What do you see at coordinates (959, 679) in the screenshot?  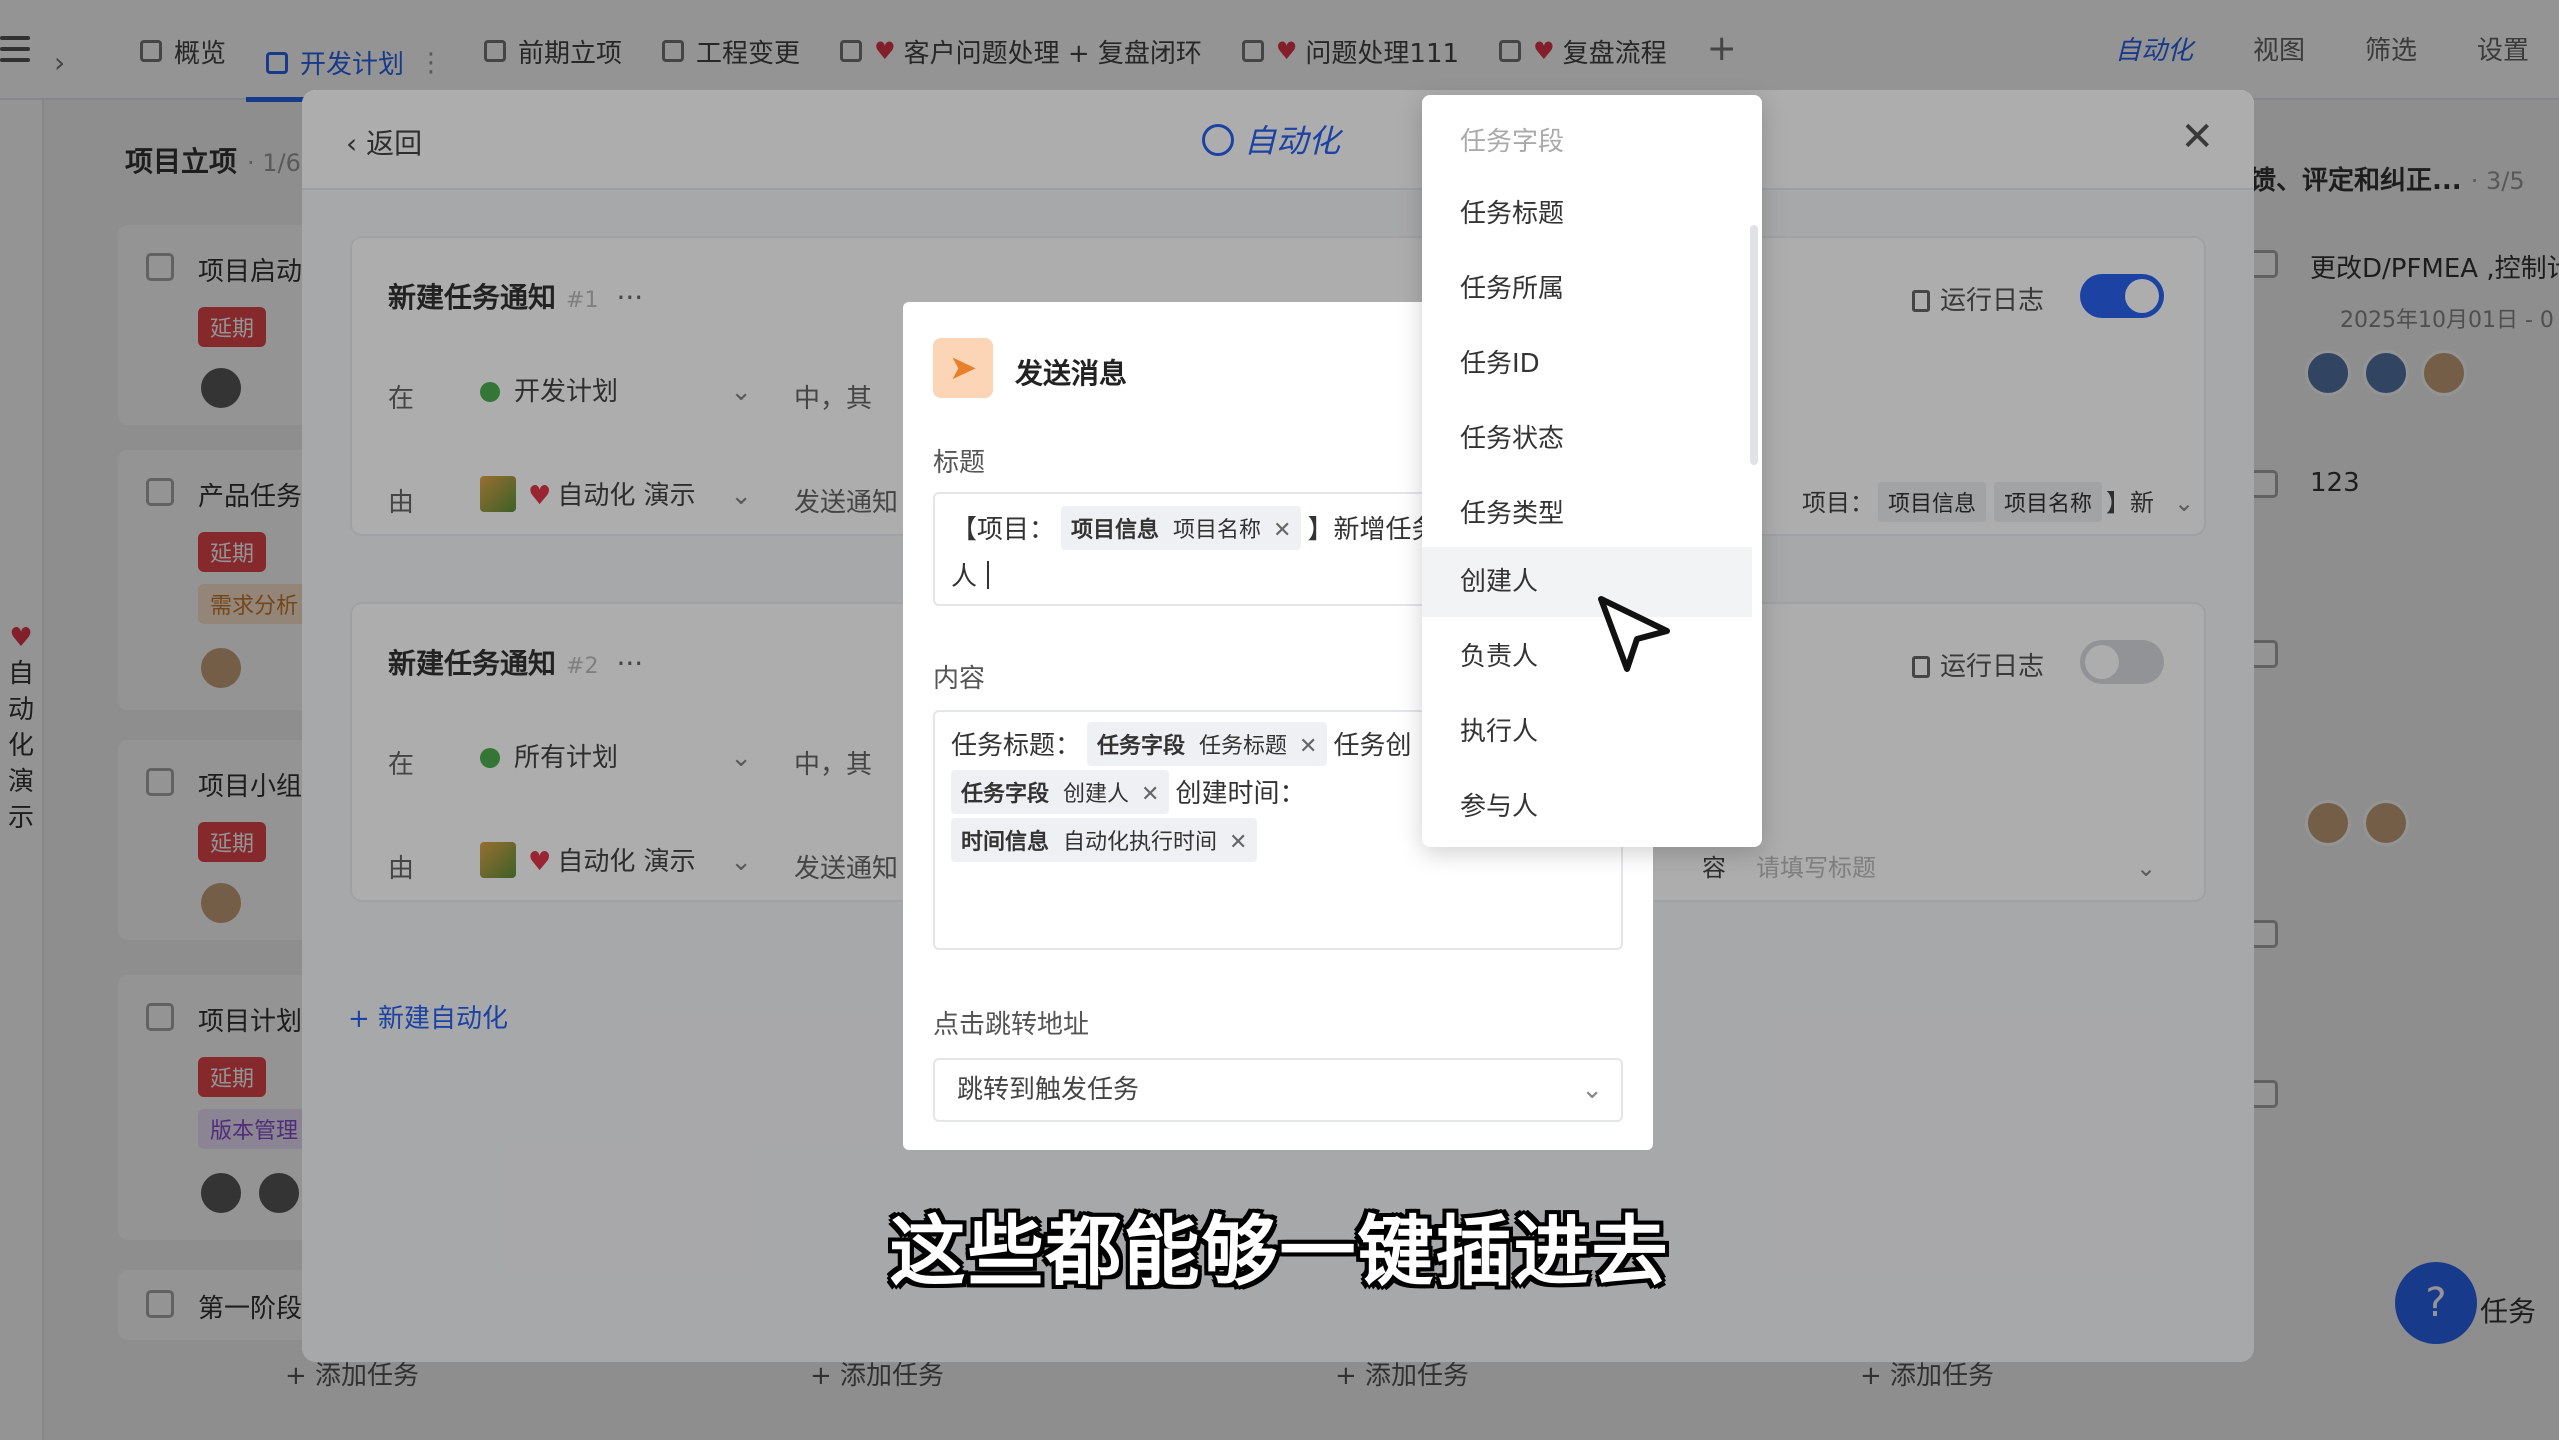 I see `content-field-label: 内容` at bounding box center [959, 679].